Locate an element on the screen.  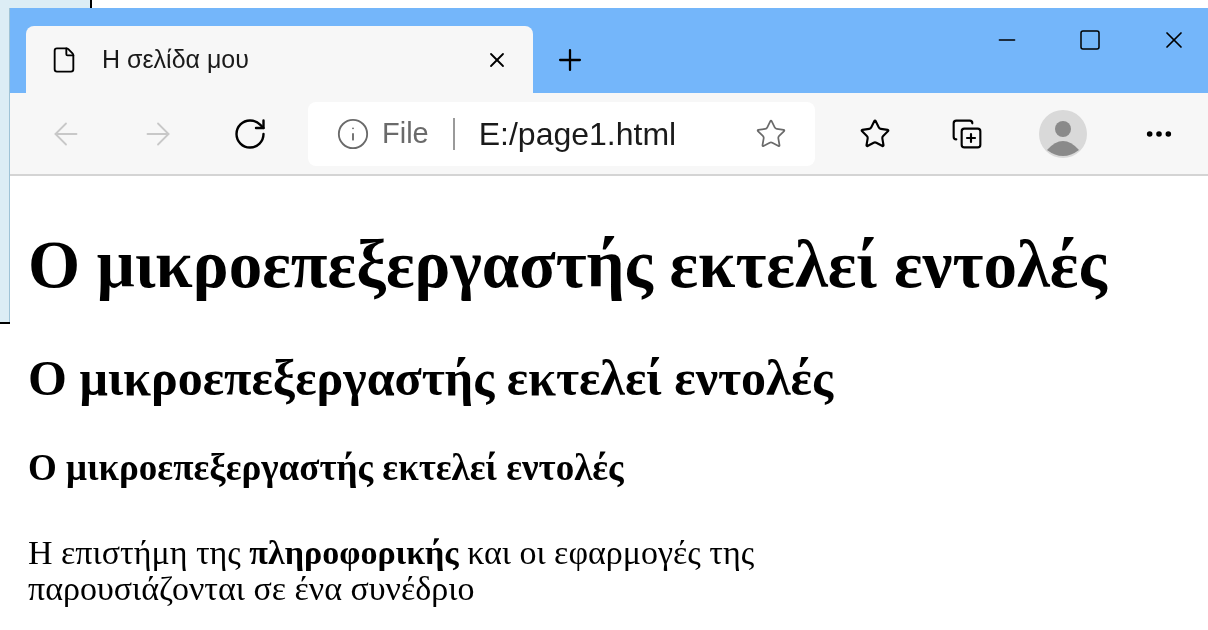
paragraph: Η επιστήμη της πληροφορικής και οι εφαρμογές της παρουσιάζονται σε ένα συνέδριο is located at coordinates (392, 570).